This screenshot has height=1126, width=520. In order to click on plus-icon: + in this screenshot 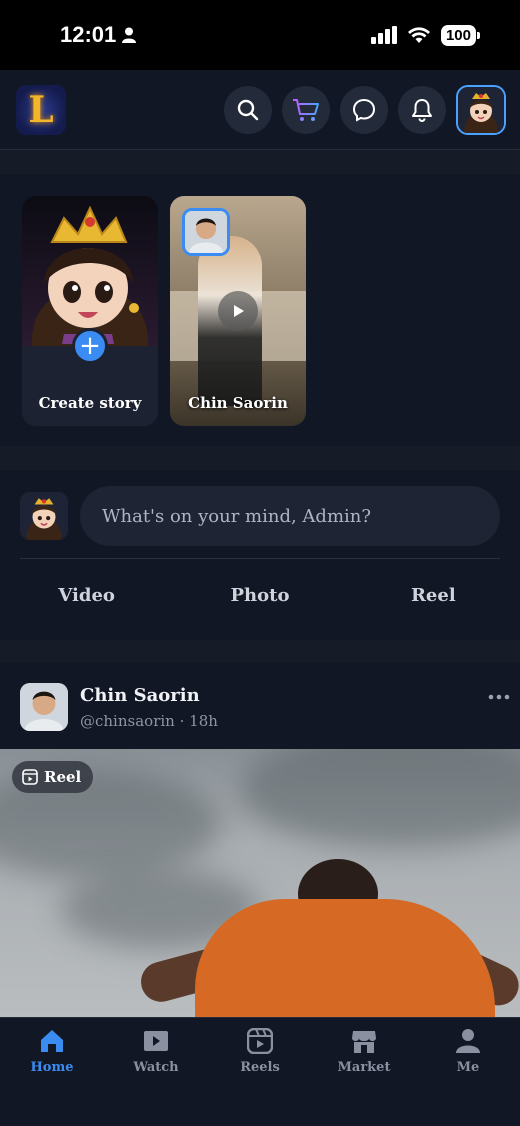, I will do `click(90, 346)`.